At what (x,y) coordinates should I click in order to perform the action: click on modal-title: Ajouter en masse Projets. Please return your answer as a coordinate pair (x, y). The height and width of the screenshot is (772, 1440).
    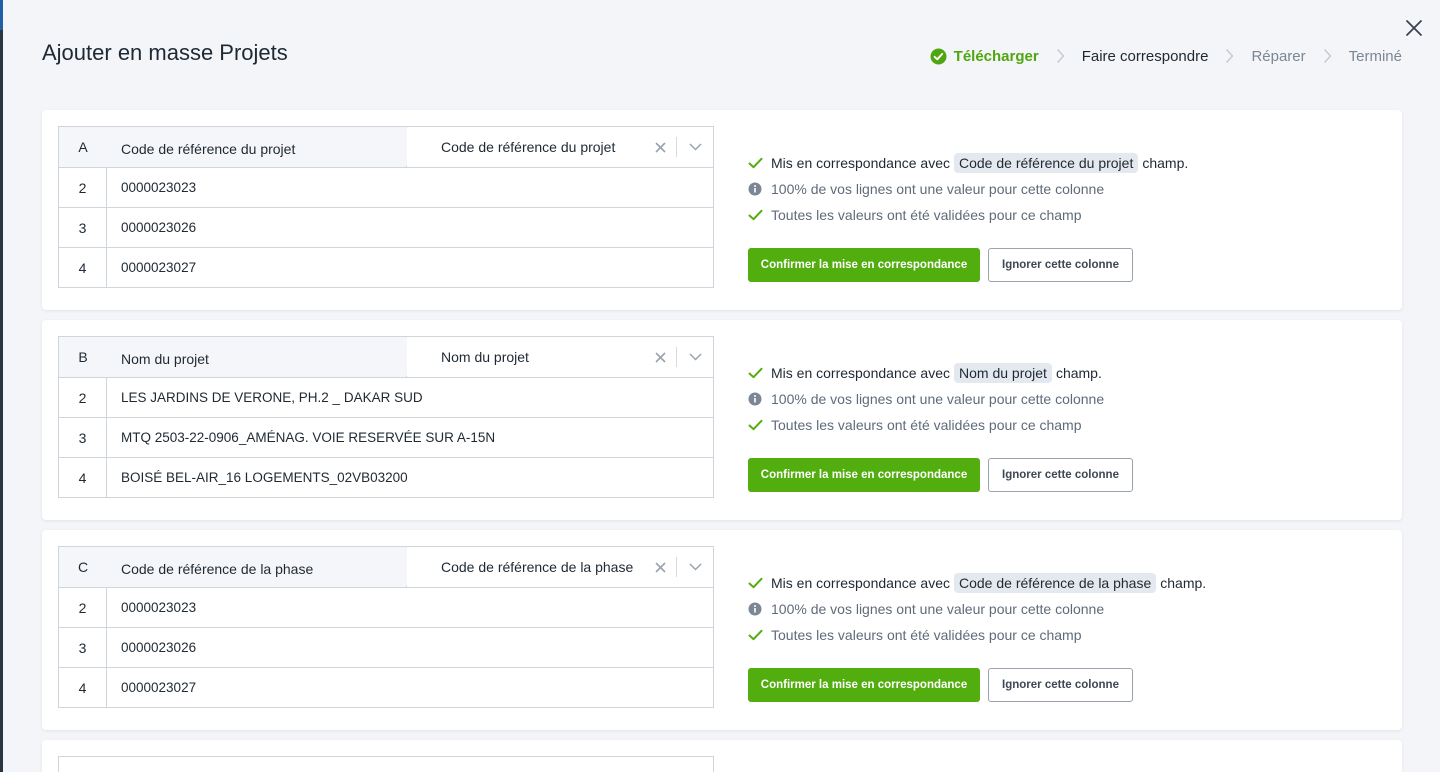
    Looking at the image, I should click on (165, 52).